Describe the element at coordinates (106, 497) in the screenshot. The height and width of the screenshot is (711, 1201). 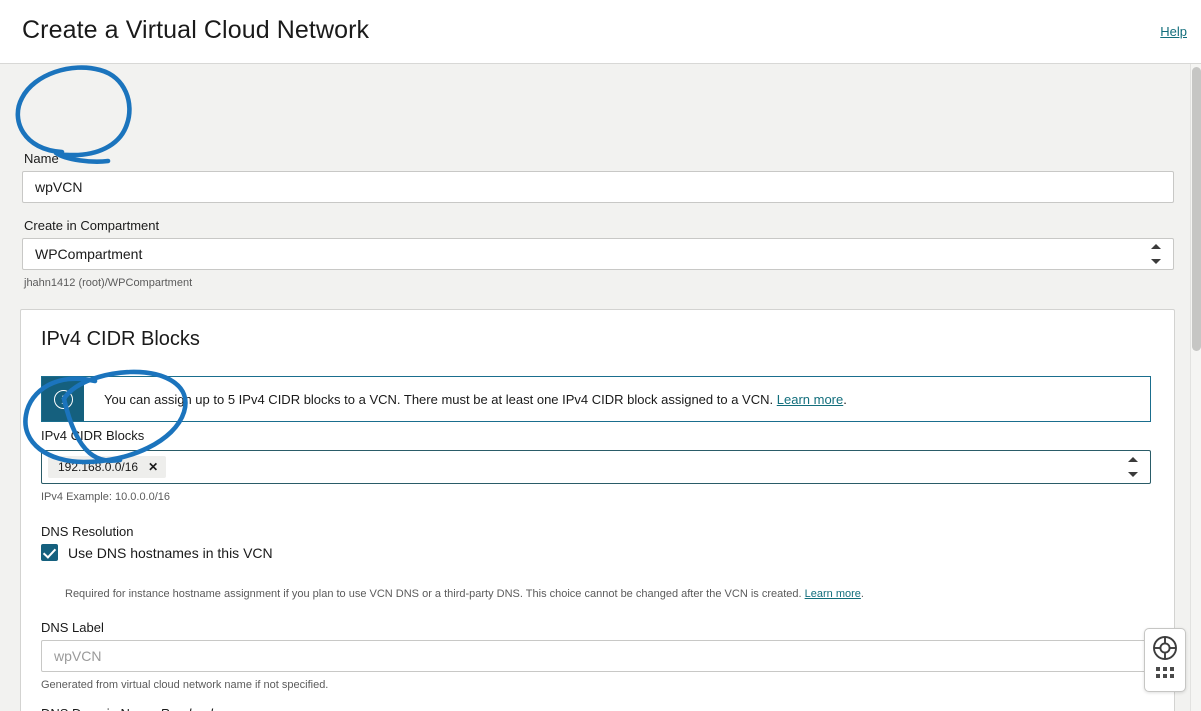
I see `cidr-field-hint: IPv4 Example: 10.0.0.0/16` at that location.